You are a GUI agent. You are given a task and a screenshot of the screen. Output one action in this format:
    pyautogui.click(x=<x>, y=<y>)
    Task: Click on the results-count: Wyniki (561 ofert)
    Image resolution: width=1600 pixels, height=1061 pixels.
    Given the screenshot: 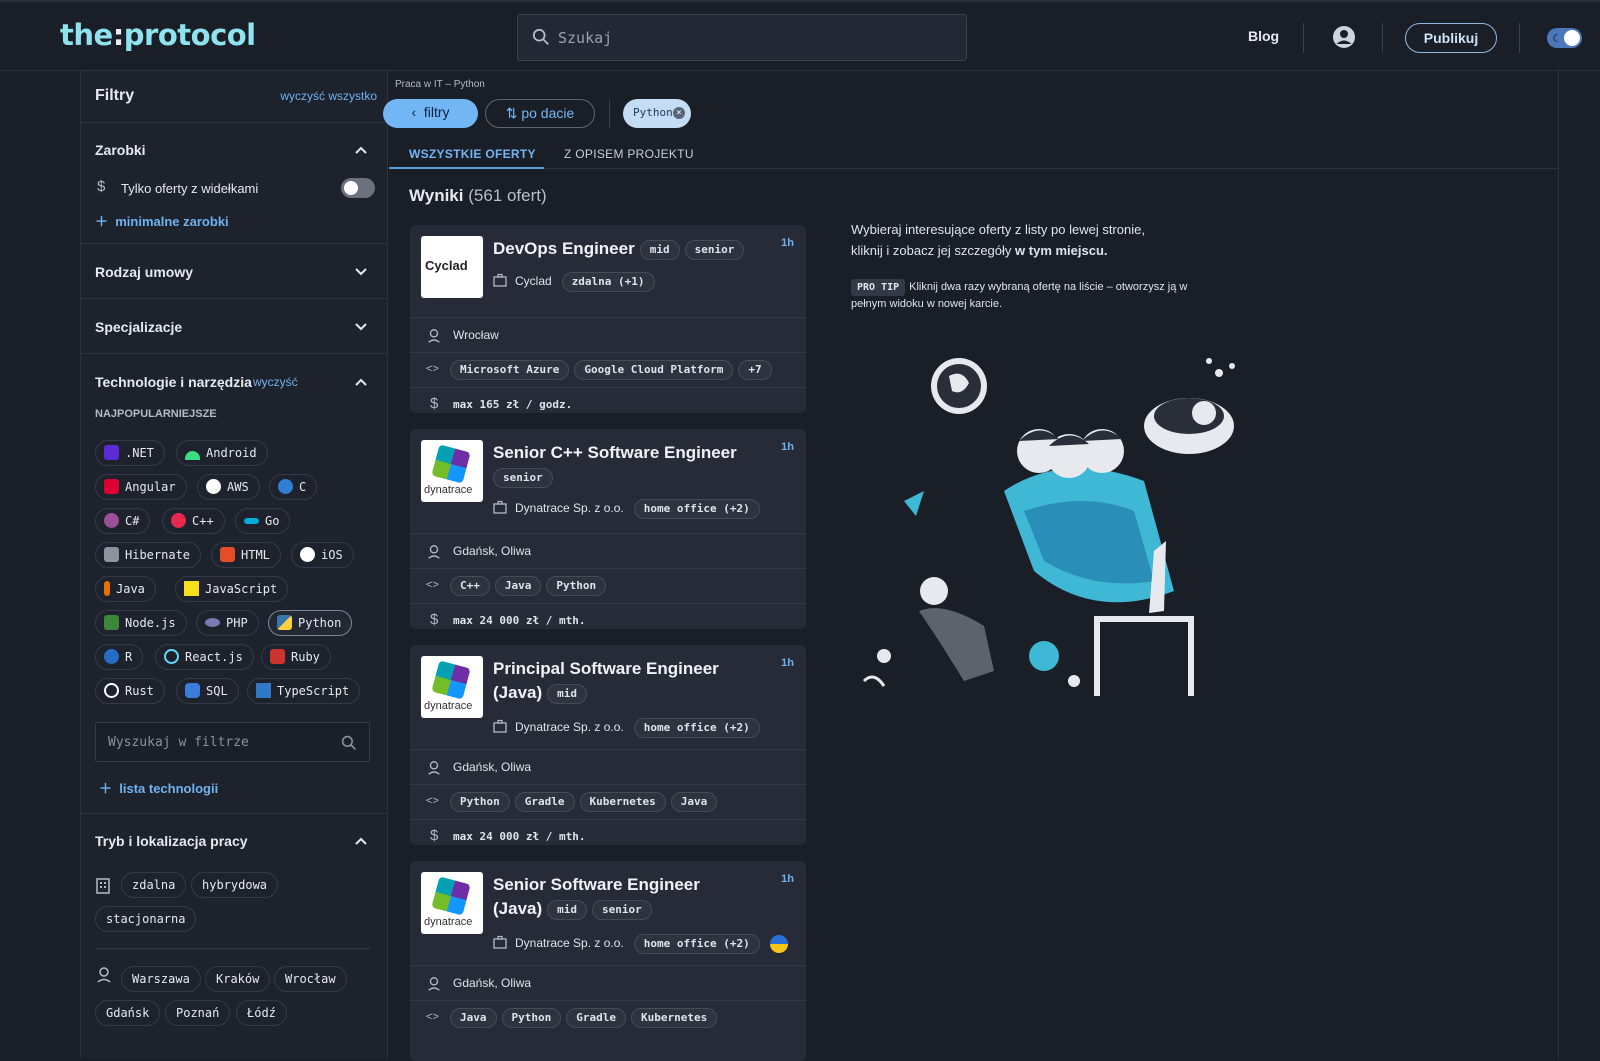 What is the action you would take?
    pyautogui.click(x=478, y=195)
    